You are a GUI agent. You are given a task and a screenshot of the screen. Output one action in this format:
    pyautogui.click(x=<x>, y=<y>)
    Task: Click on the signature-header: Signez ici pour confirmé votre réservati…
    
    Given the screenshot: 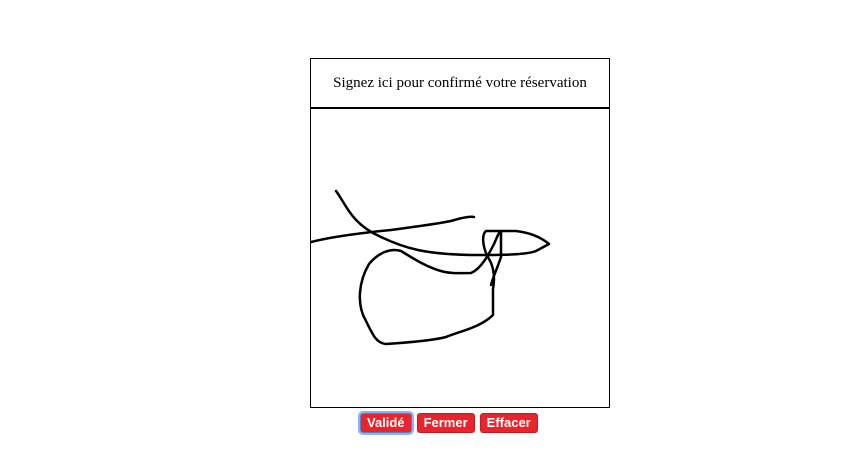 What is the action you would take?
    pyautogui.click(x=460, y=84)
    